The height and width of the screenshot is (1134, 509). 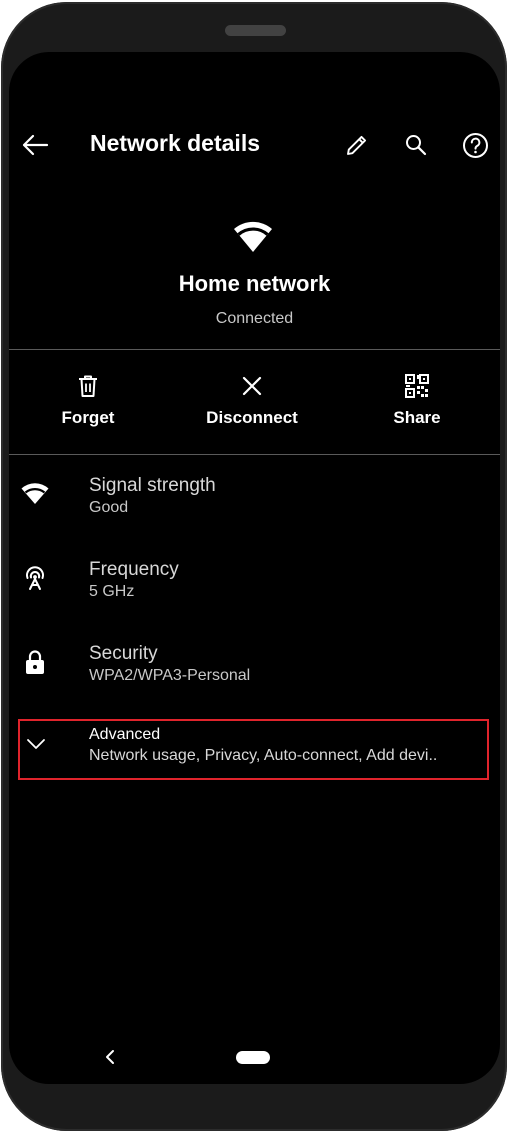 I want to click on wifi-icon, so click(x=253, y=237).